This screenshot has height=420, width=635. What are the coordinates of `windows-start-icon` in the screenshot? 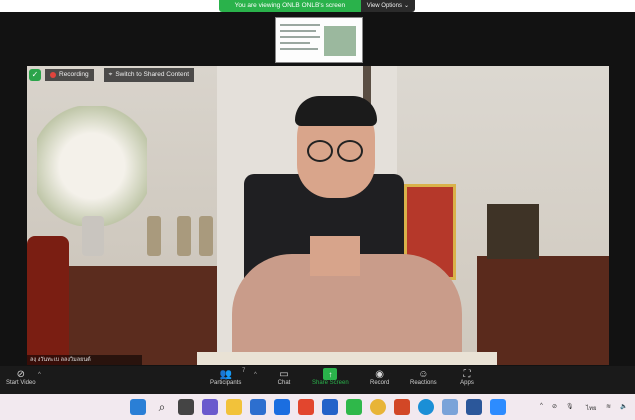 It's located at (138, 407).